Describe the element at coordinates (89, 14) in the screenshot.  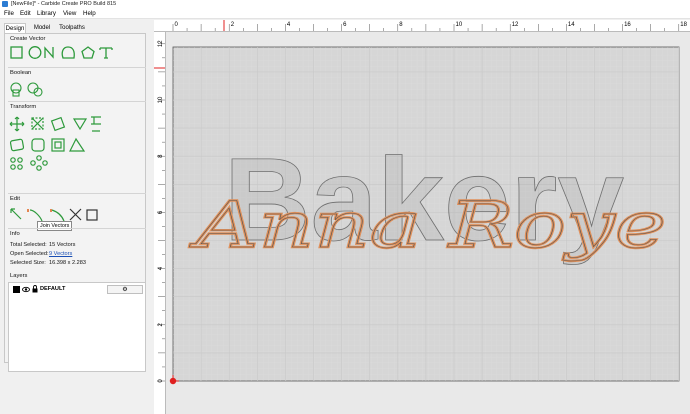
I see `menu-help: Help` at that location.